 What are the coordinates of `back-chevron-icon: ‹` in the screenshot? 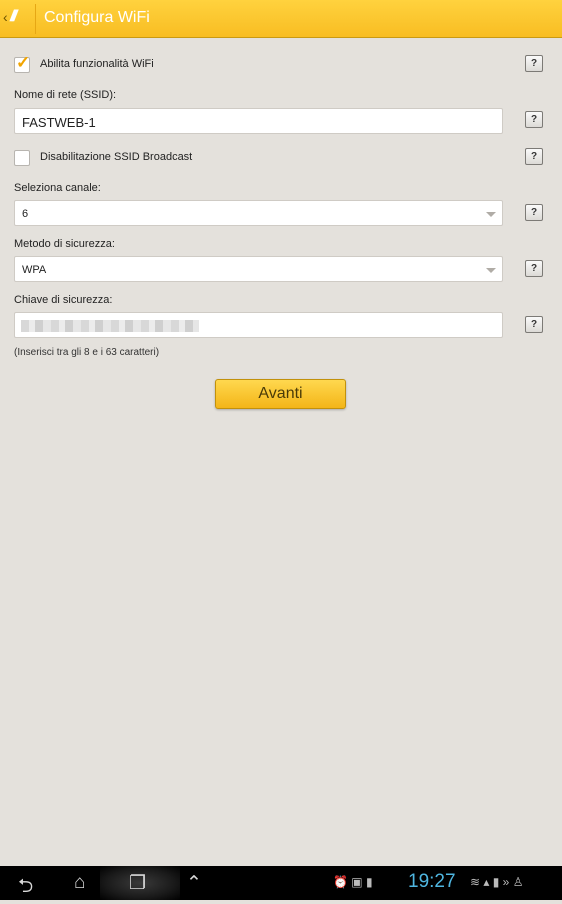 It's located at (5, 17).